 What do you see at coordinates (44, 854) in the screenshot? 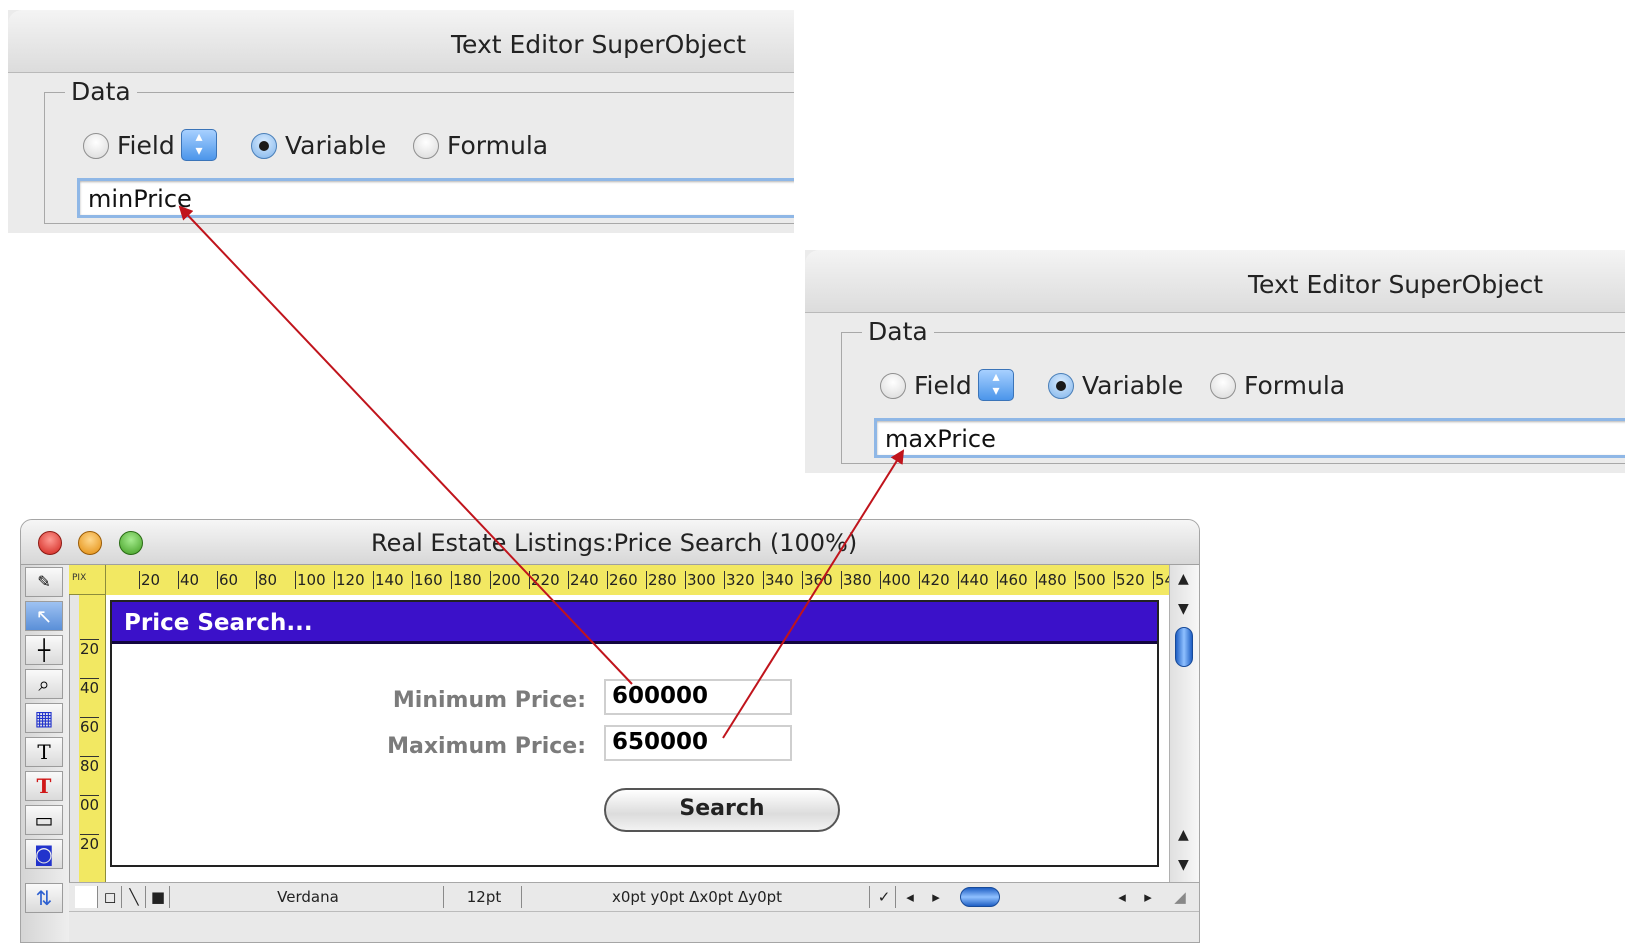
I see `superobject-tool-icon: ◙` at bounding box center [44, 854].